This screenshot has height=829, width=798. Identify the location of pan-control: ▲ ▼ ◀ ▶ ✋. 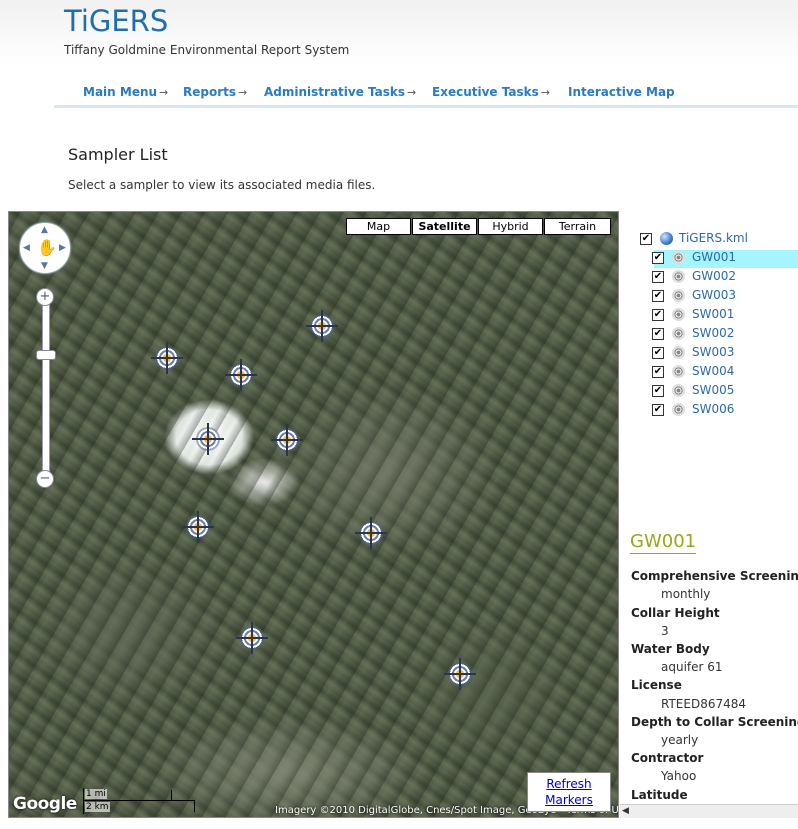
(45, 248).